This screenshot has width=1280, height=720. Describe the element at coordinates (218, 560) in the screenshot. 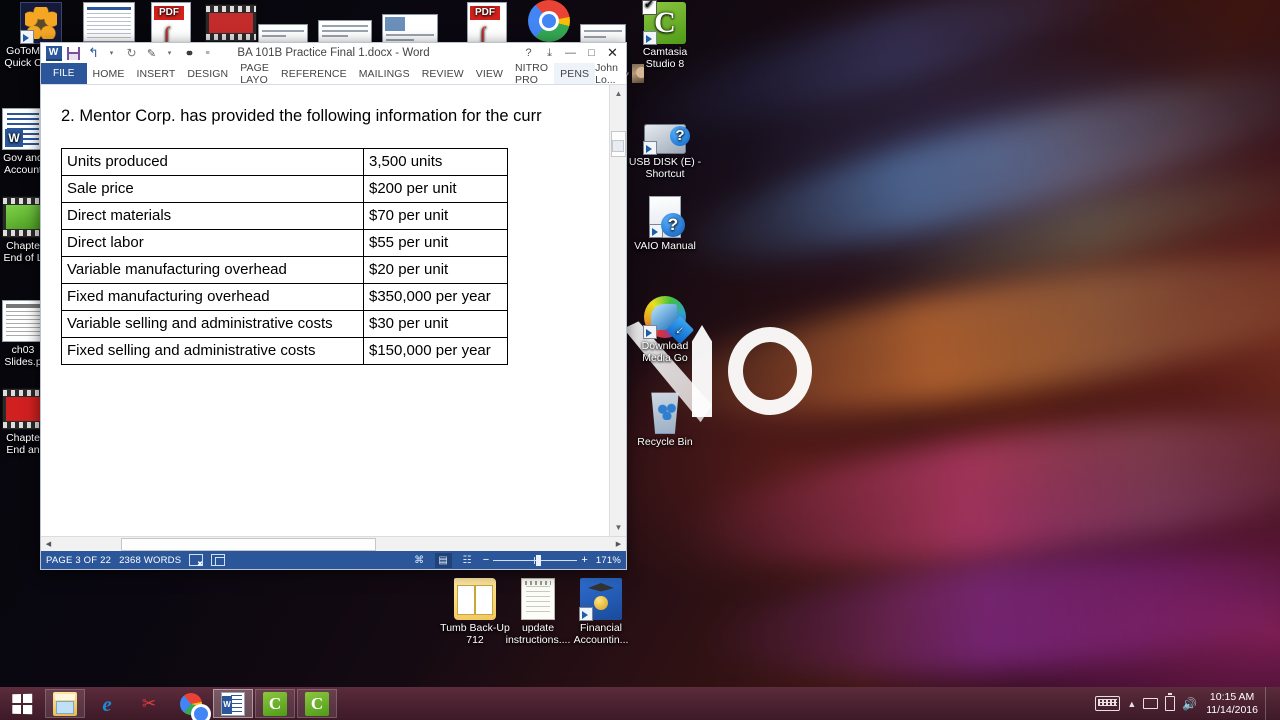

I see `language-icon` at that location.